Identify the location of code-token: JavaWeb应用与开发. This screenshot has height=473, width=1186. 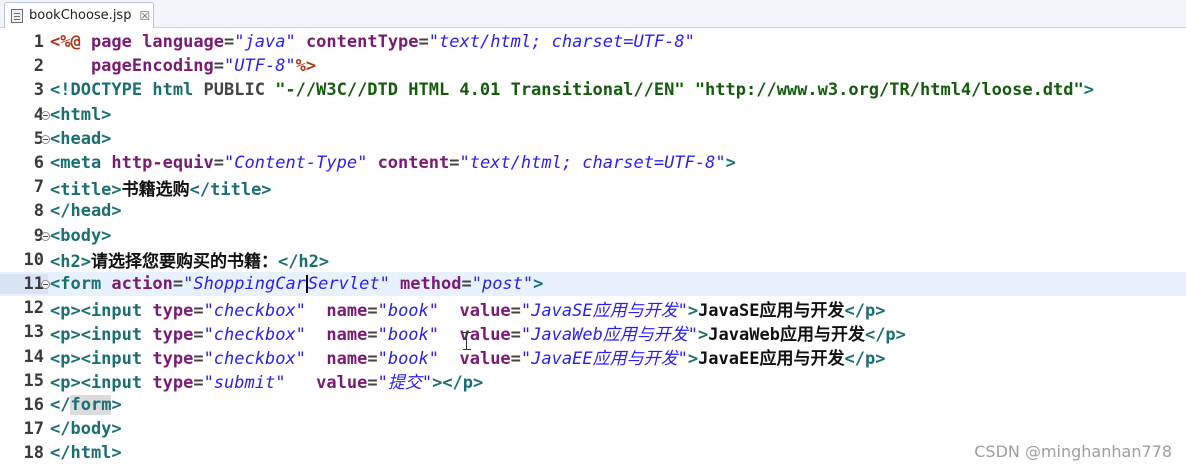
(786, 334).